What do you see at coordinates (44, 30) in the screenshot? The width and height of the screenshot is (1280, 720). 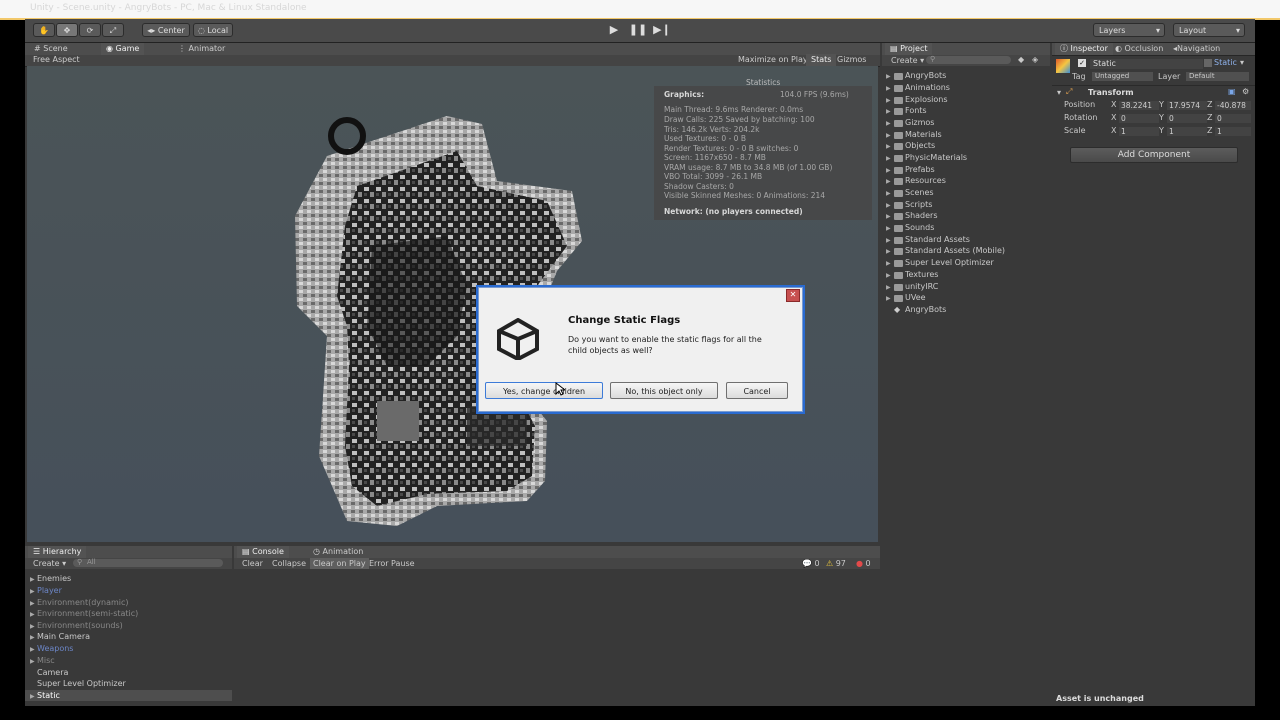 I see `hand-tool-button: ✋` at bounding box center [44, 30].